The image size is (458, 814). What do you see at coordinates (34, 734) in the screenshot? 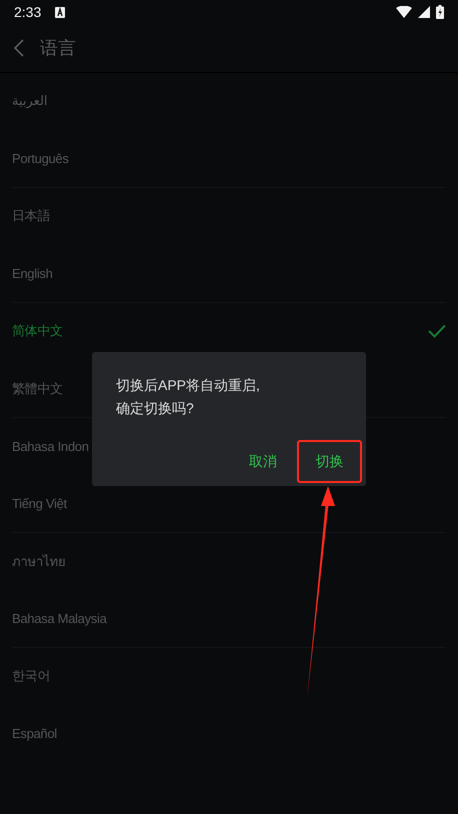
I see `language-option: Español` at bounding box center [34, 734].